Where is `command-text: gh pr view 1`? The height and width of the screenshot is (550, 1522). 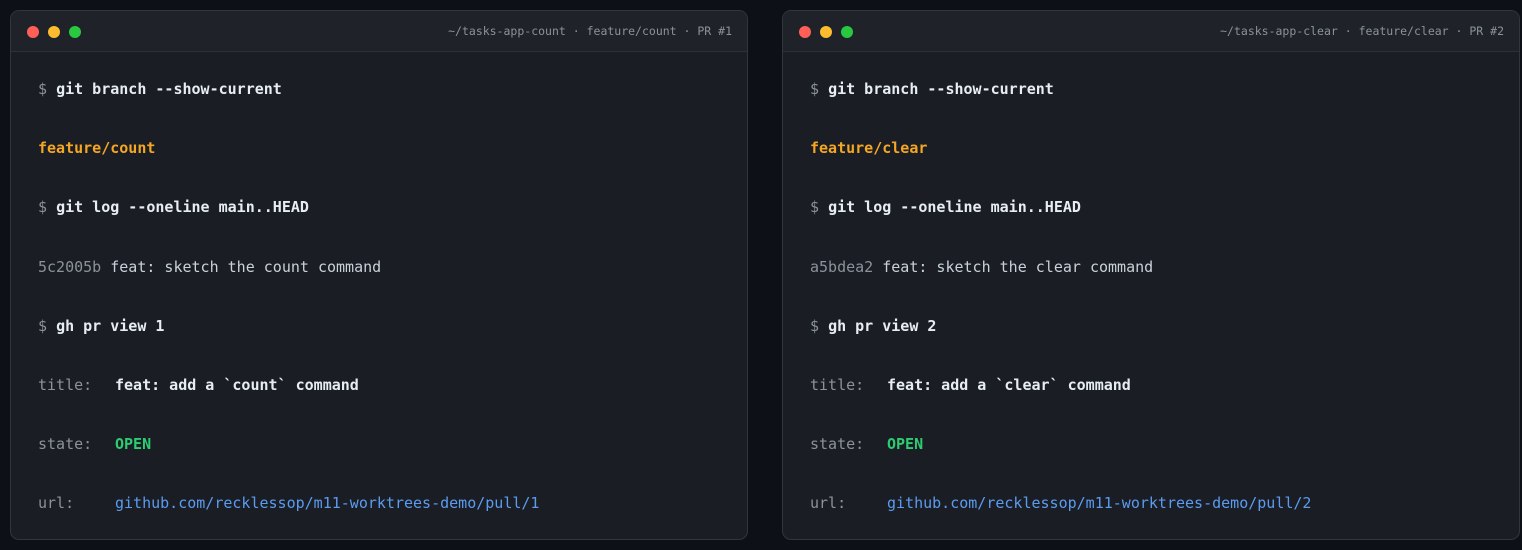 command-text: gh pr view 1 is located at coordinates (110, 326).